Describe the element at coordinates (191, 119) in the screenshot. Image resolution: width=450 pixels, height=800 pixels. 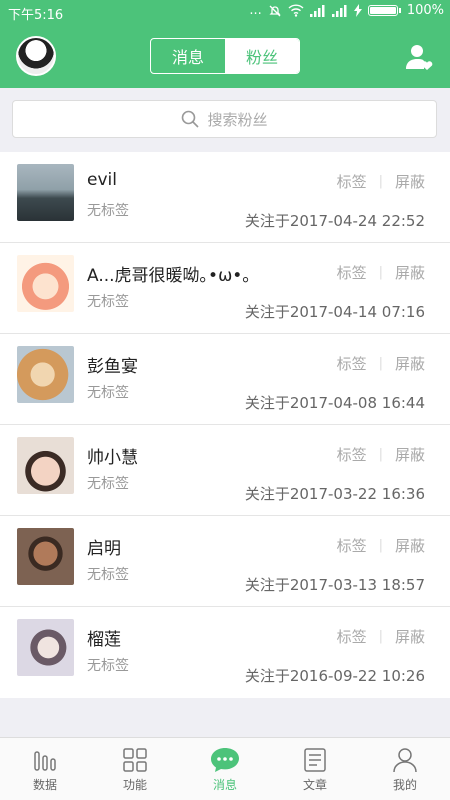
I see `search-icon` at that location.